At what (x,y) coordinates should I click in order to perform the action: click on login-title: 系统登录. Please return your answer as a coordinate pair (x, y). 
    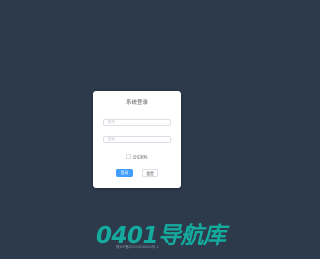
    Looking at the image, I should click on (136, 103).